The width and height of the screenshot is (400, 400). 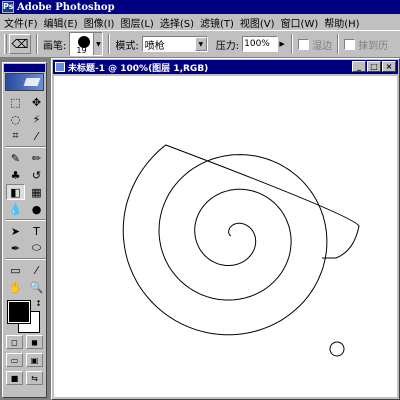 I want to click on shape-icon: ⬭, so click(x=36, y=248).